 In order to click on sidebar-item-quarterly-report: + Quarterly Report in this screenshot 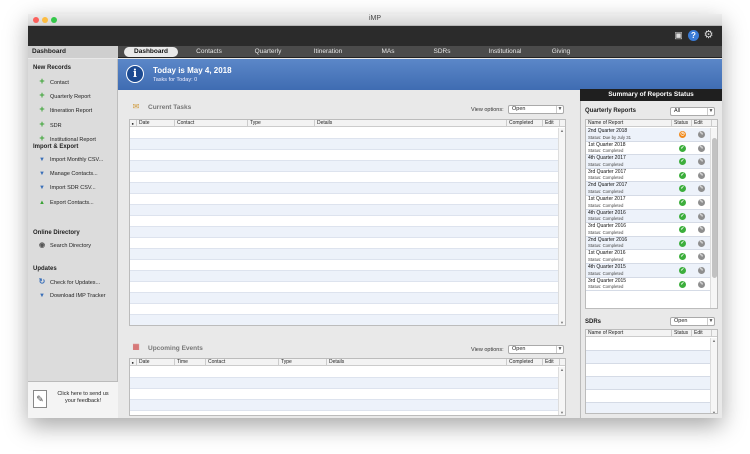, I will do `click(64, 95)`.